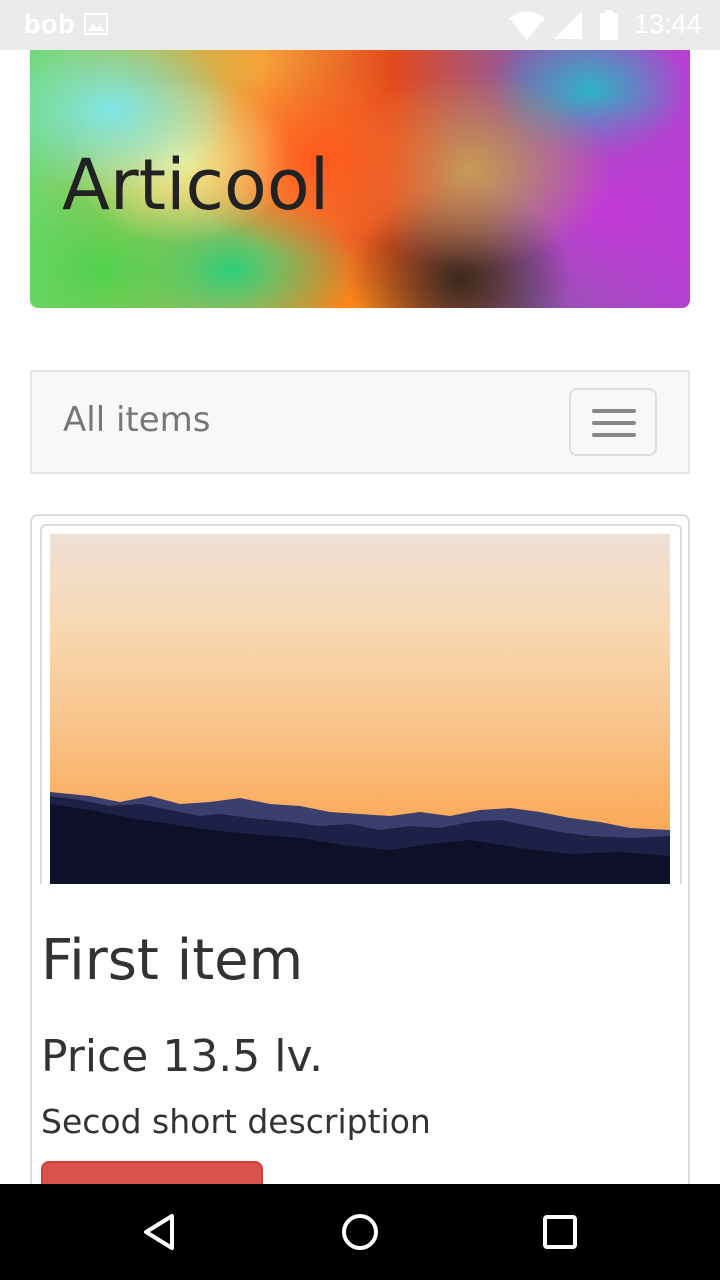 This screenshot has width=720, height=1280. I want to click on system-navigation-bar, so click(360, 1232).